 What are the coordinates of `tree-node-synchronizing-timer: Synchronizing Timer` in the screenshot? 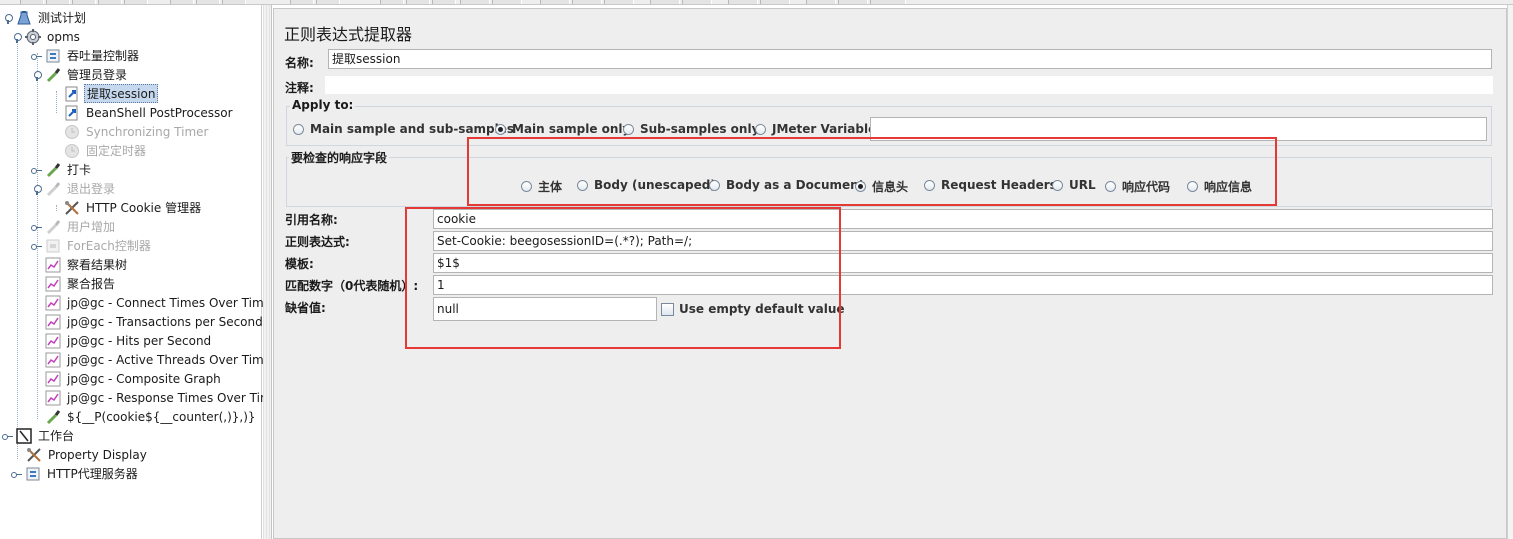 It's located at (137, 131).